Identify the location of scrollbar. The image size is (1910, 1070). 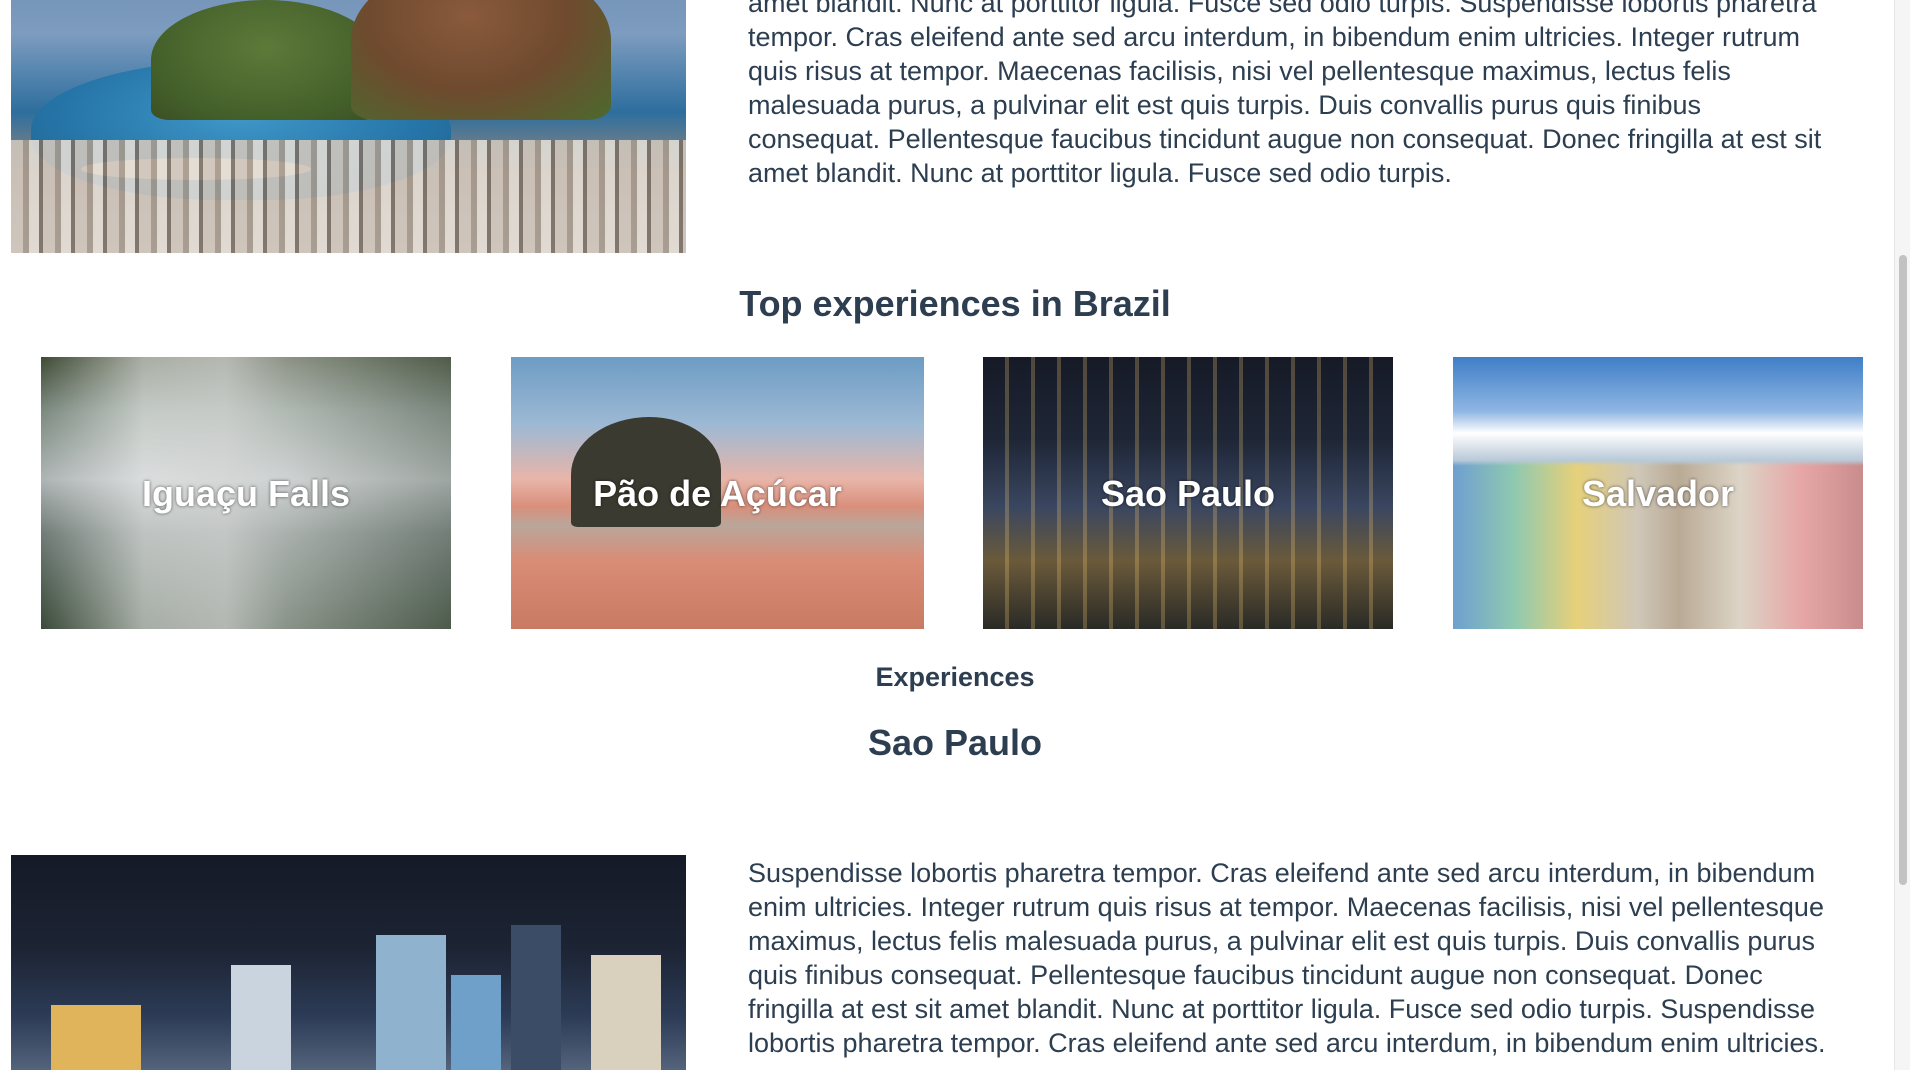
(1902, 535).